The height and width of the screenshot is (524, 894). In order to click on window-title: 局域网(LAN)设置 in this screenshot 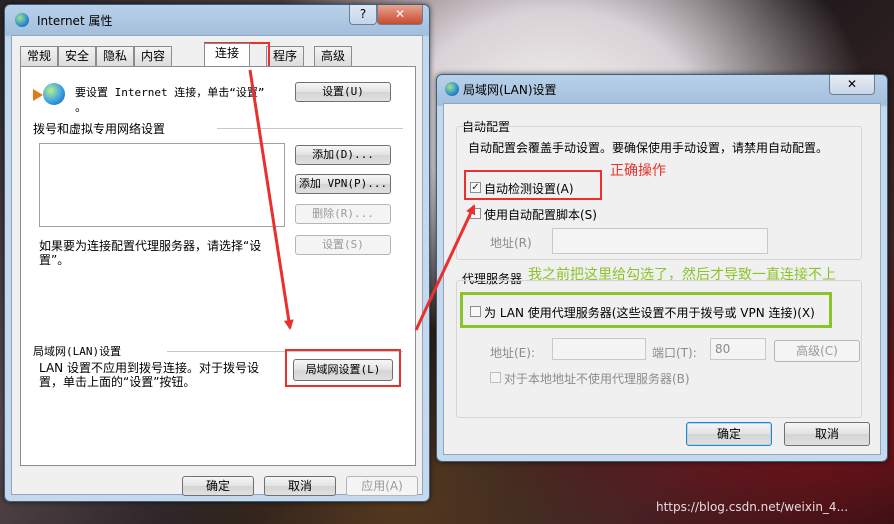, I will do `click(510, 90)`.